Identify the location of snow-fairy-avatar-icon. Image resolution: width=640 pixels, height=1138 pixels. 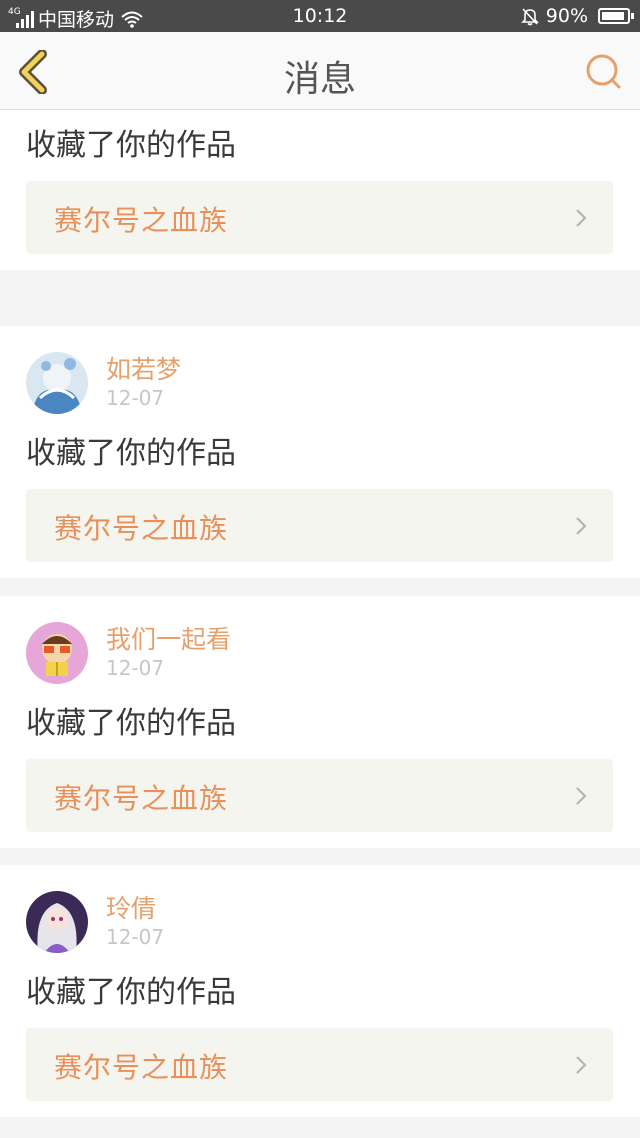
(57, 383).